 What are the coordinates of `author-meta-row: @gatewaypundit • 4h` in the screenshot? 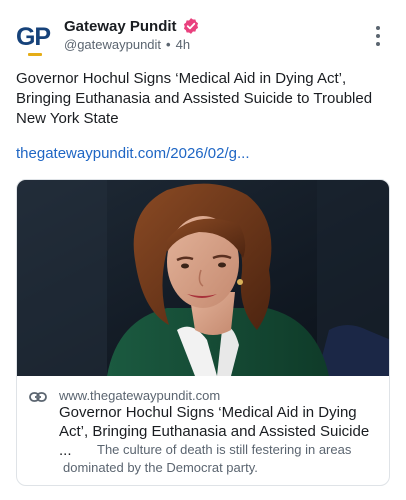 It's located at (127, 44).